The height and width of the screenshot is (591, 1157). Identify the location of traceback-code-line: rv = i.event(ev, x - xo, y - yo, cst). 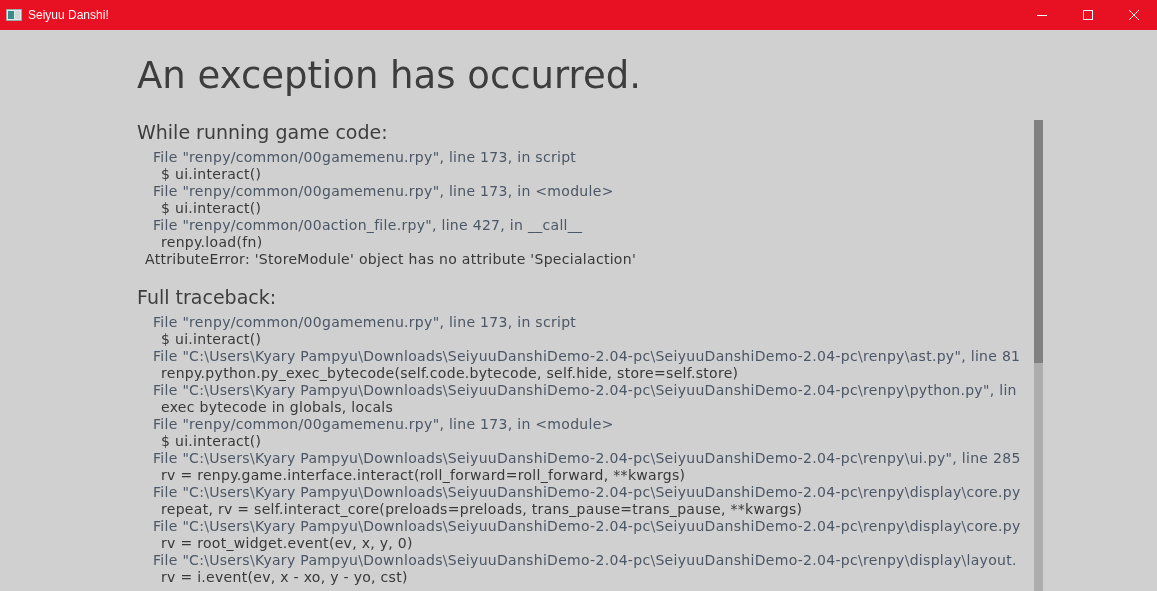
(284, 577).